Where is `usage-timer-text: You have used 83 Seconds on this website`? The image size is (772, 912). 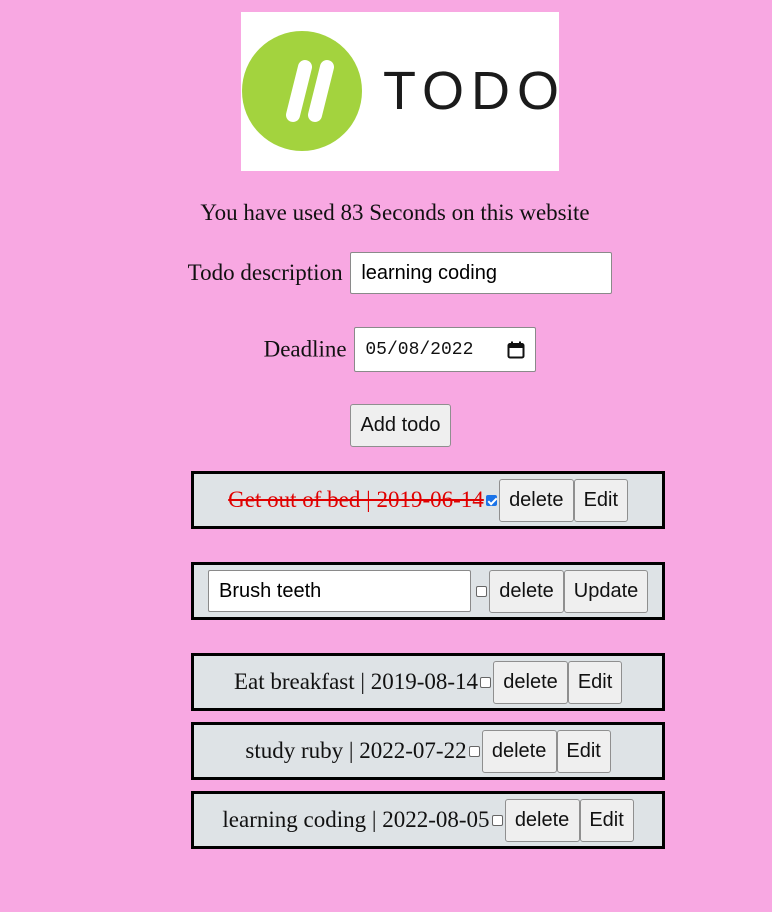 usage-timer-text: You have used 83 Seconds on this website is located at coordinates (395, 212).